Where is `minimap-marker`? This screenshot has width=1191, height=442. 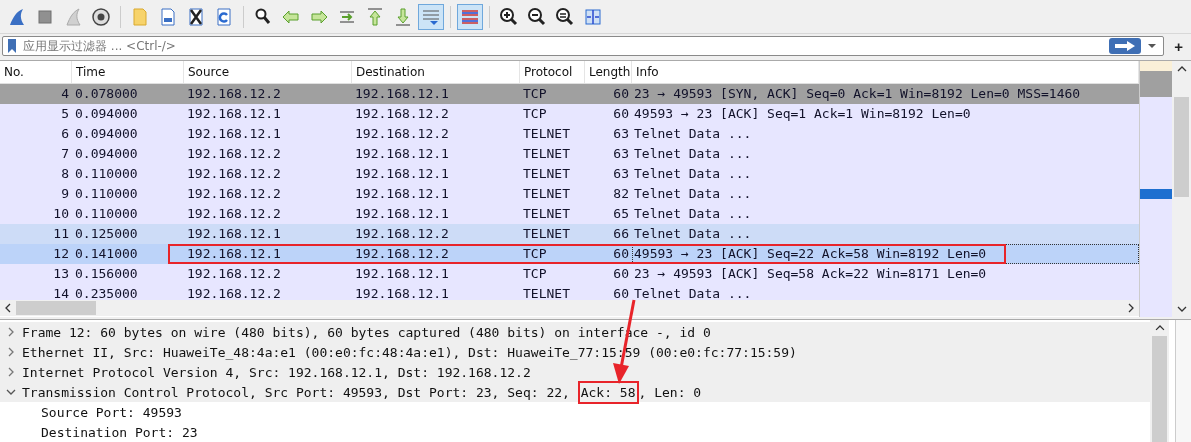 minimap-marker is located at coordinates (1156, 194).